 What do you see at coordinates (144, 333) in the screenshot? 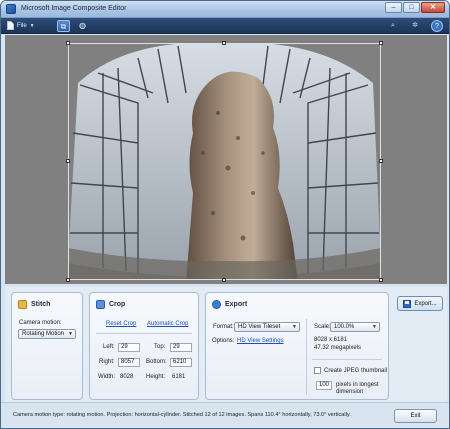
I see `crop-divider` at bounding box center [144, 333].